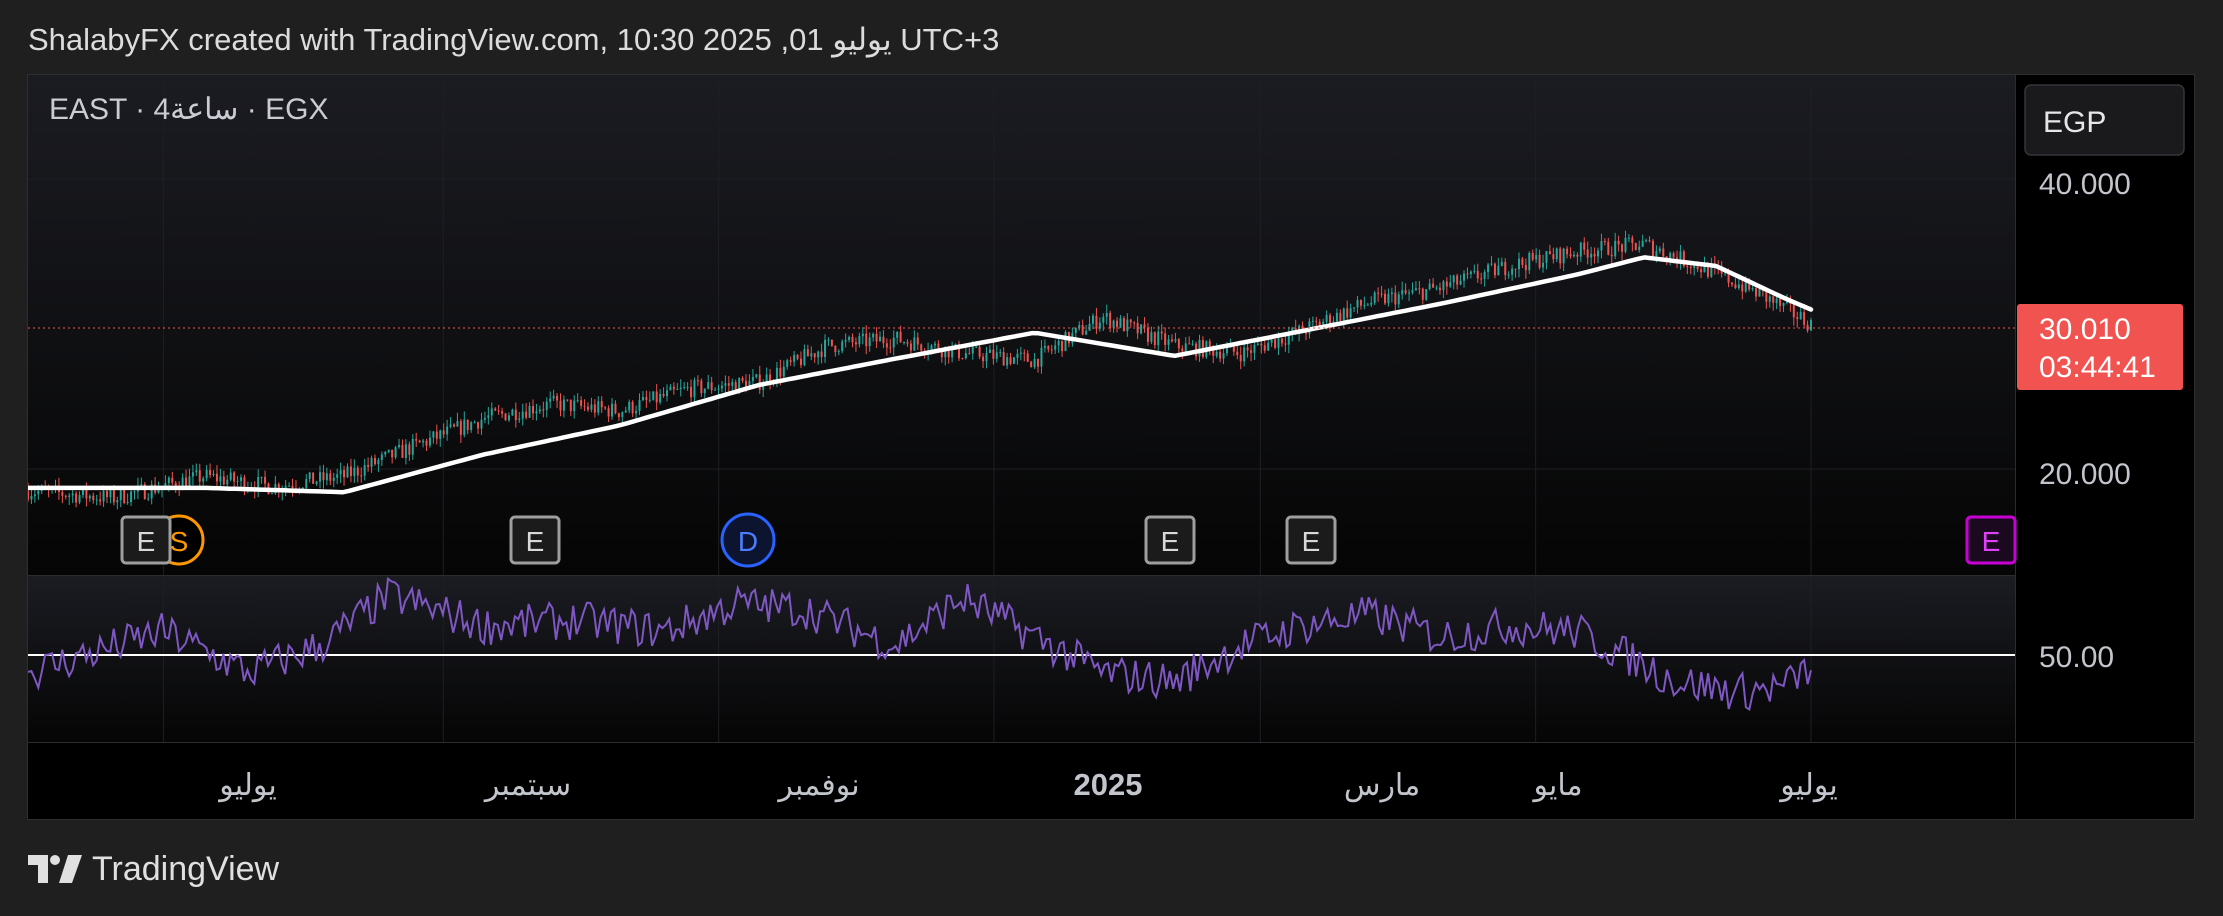 The height and width of the screenshot is (916, 2223). Describe the element at coordinates (186, 868) in the screenshot. I see `tradingview-logo-text: TradingView` at that location.